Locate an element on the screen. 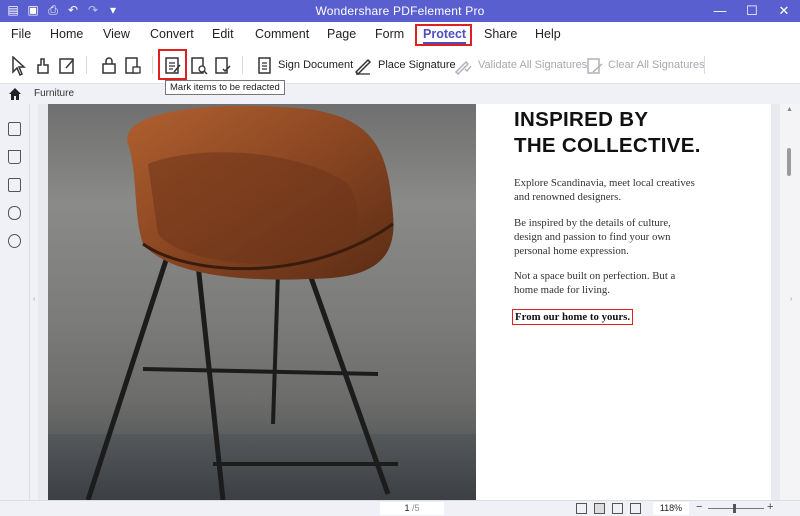 This screenshot has width=800, height=516. window-title: Wondershare PDFelement Pro is located at coordinates (400, 11).